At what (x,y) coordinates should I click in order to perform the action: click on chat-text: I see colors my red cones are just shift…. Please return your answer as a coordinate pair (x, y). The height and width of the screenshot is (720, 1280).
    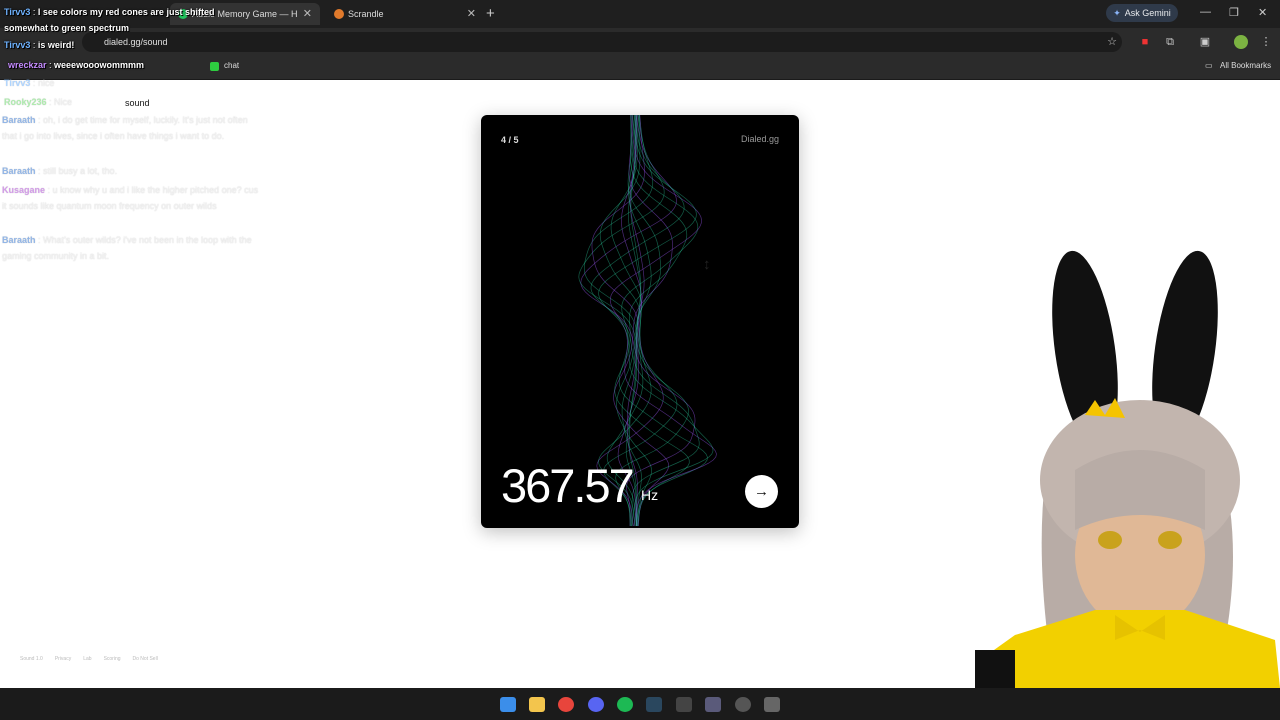
    Looking at the image, I should click on (109, 20).